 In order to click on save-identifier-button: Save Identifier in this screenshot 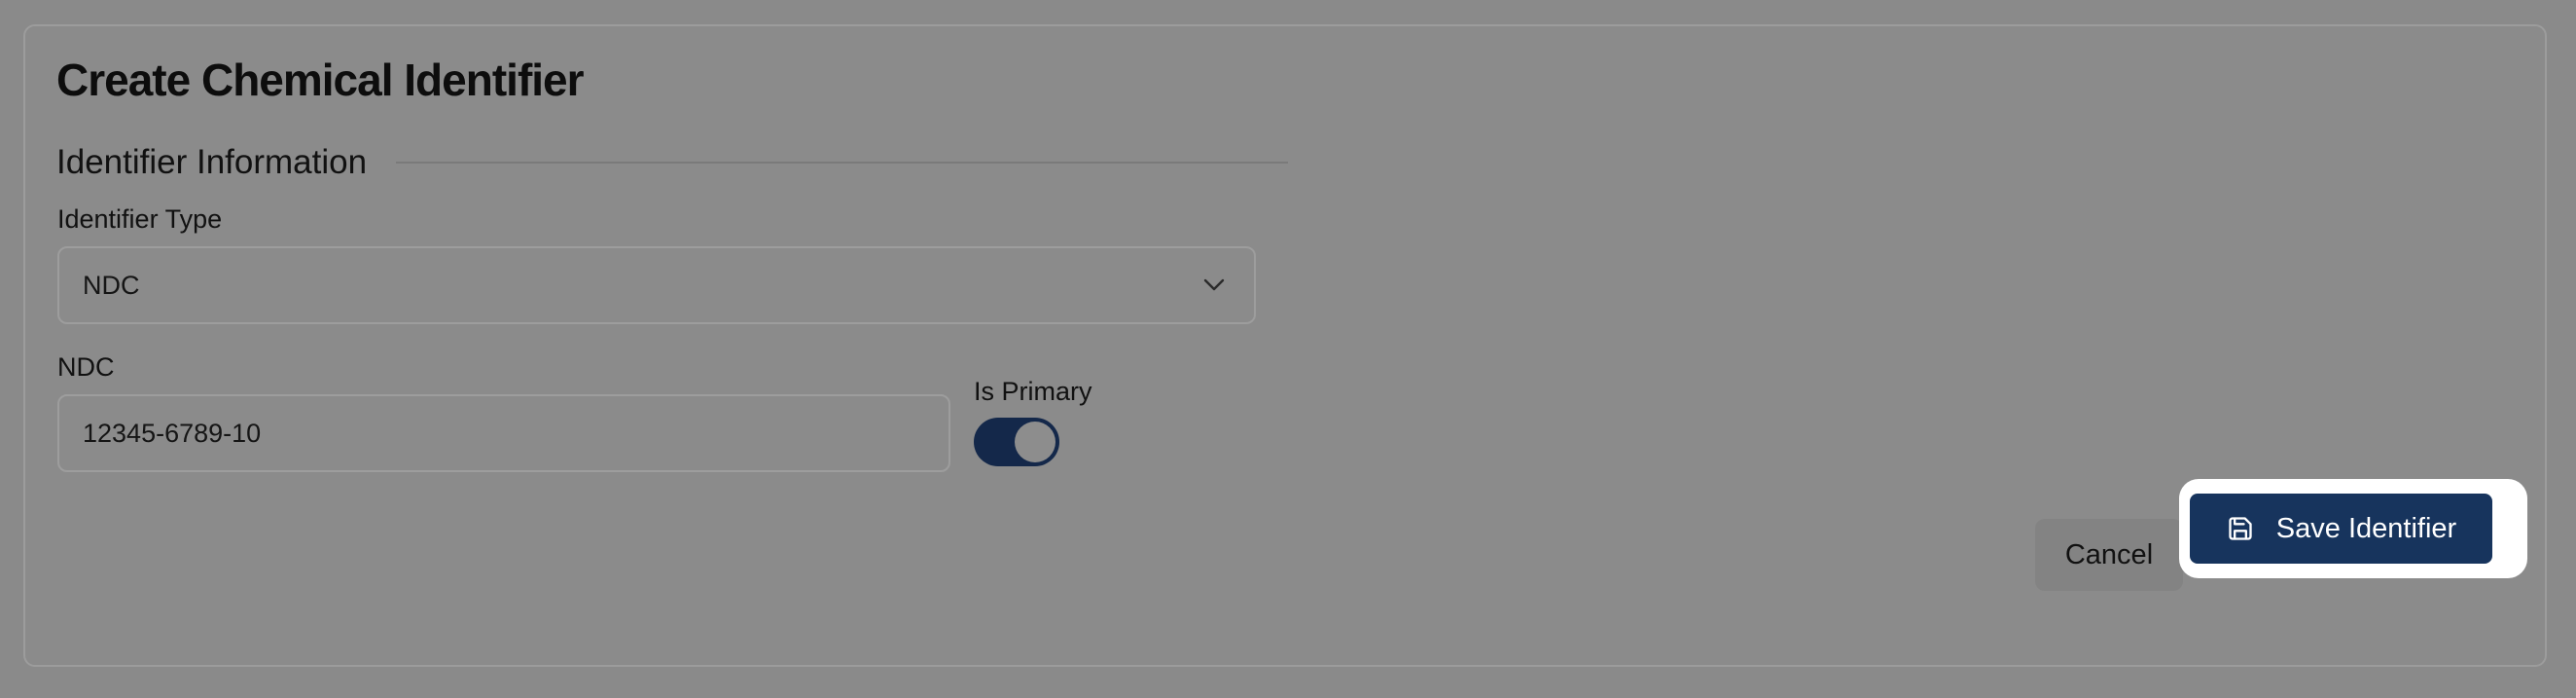, I will do `click(2341, 529)`.